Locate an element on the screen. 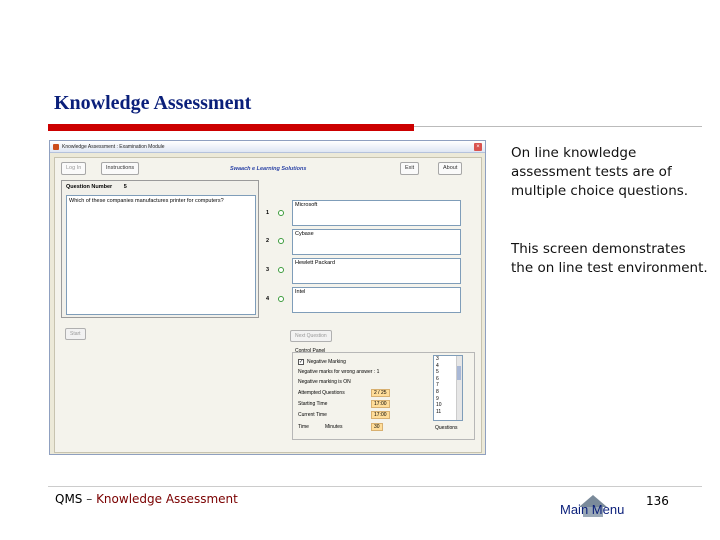 The image size is (720, 540). about-button: About is located at coordinates (450, 168).